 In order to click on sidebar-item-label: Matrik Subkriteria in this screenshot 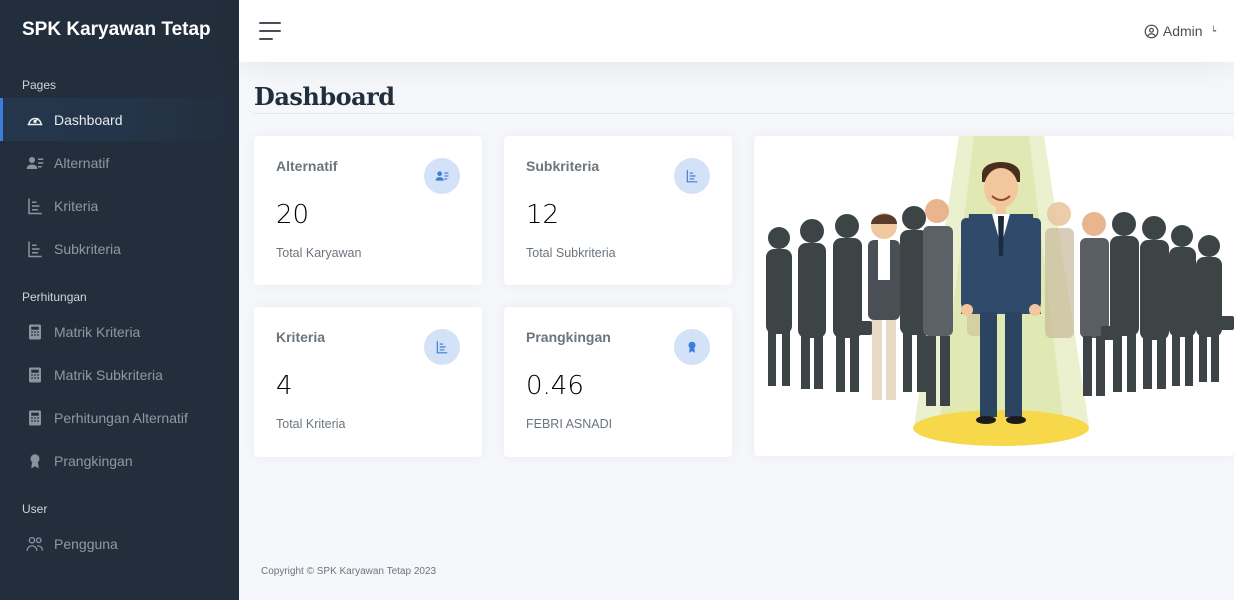, I will do `click(108, 374)`.